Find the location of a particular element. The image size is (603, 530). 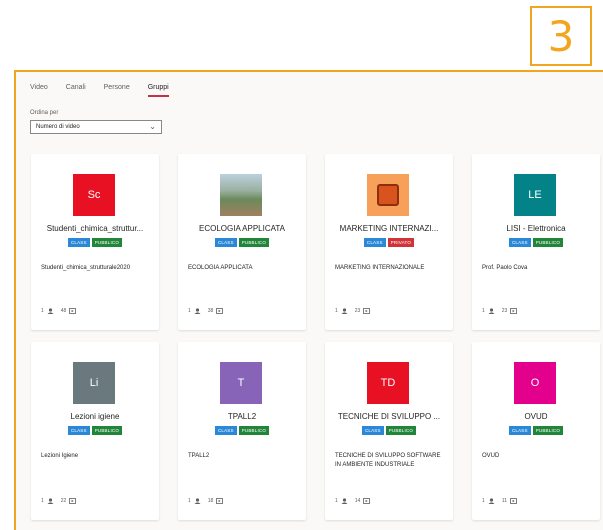

group-card: T TPALL2 CLASS PUBBLICO TPALL2 1 18 is located at coordinates (242, 431).